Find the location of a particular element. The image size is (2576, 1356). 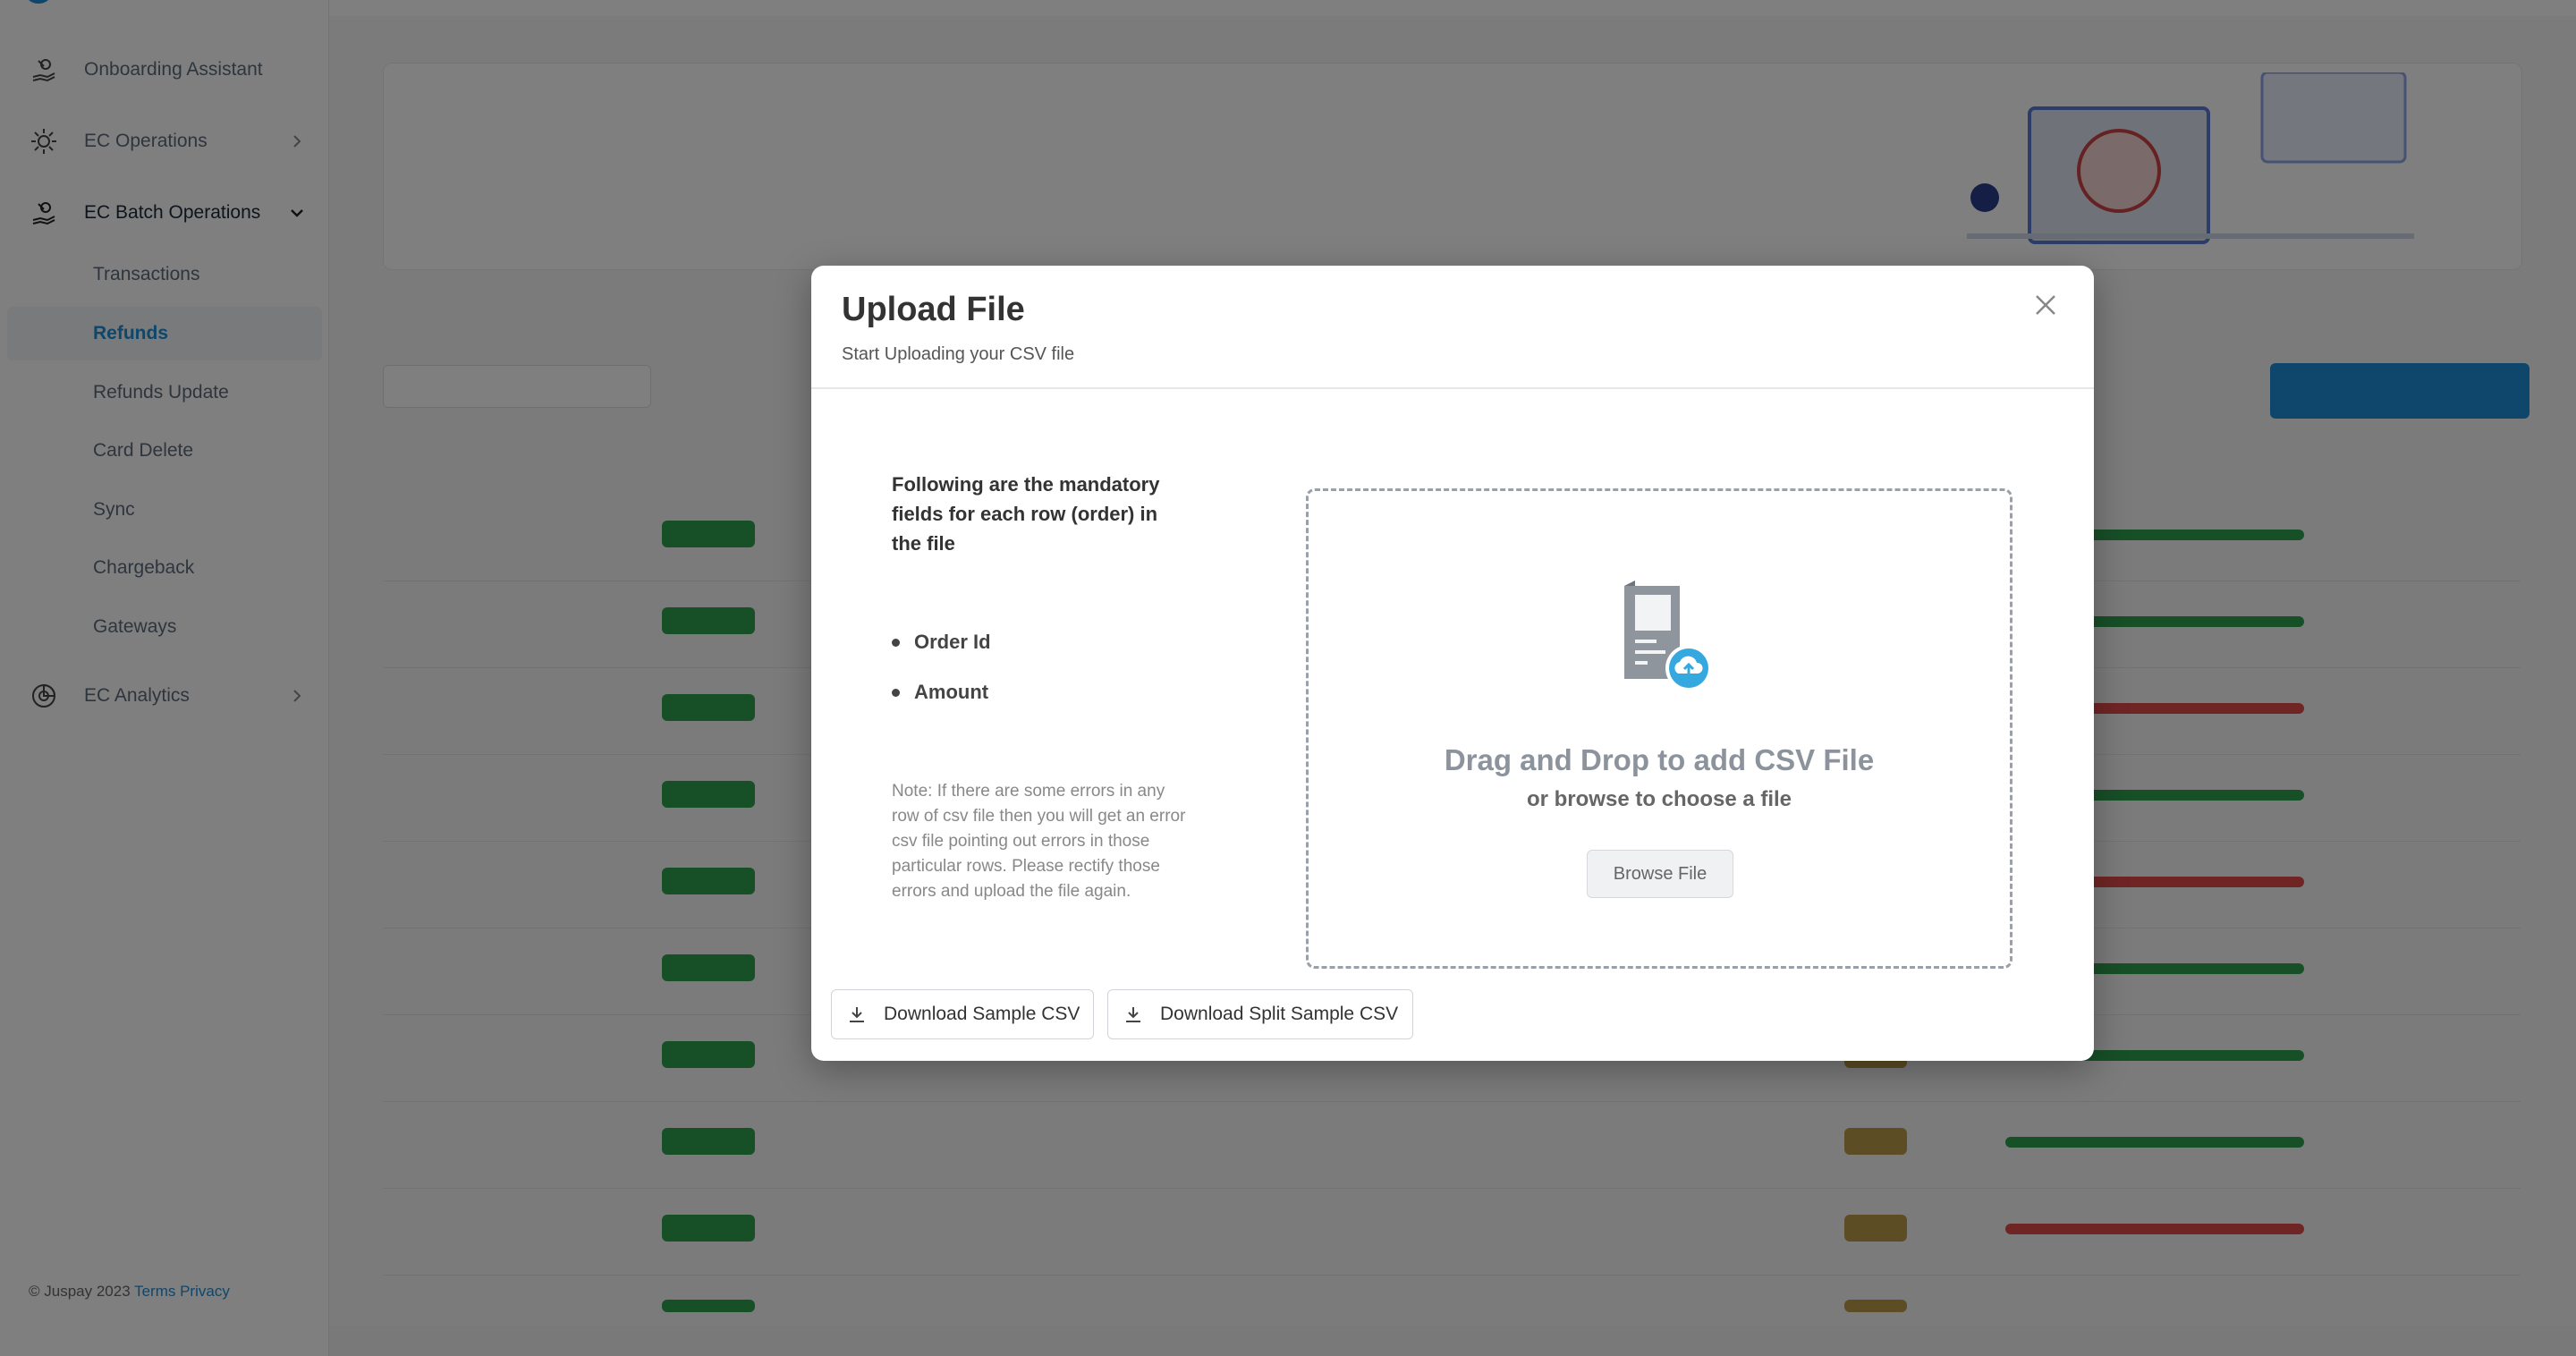

button-label: Download Split Sample CSV is located at coordinates (1279, 1014).